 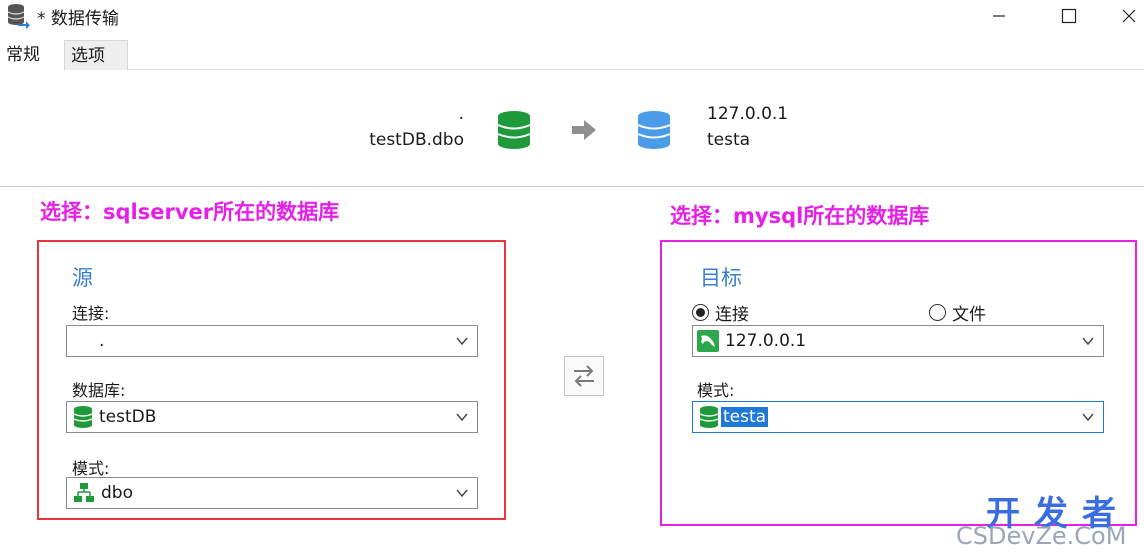 What do you see at coordinates (572, 17) in the screenshot?
I see `title-bar: * 数据传输` at bounding box center [572, 17].